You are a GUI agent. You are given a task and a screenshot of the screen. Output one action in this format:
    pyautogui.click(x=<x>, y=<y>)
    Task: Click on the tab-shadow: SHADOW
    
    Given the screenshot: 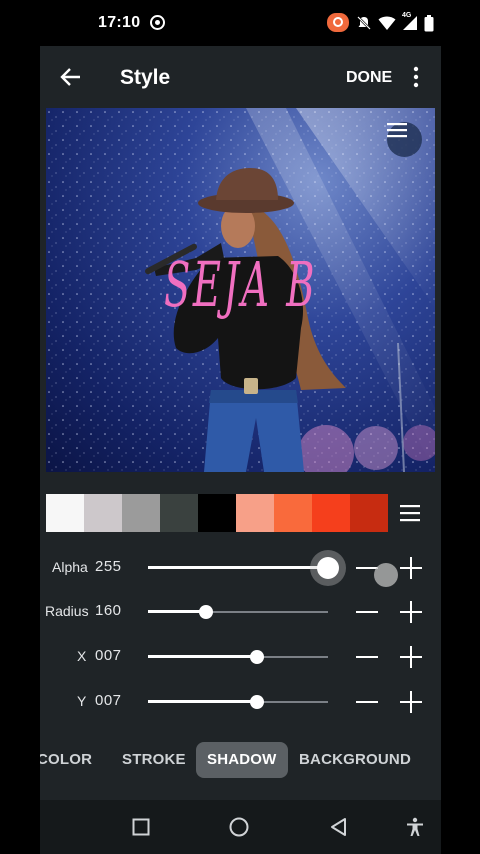 What is the action you would take?
    pyautogui.click(x=242, y=760)
    